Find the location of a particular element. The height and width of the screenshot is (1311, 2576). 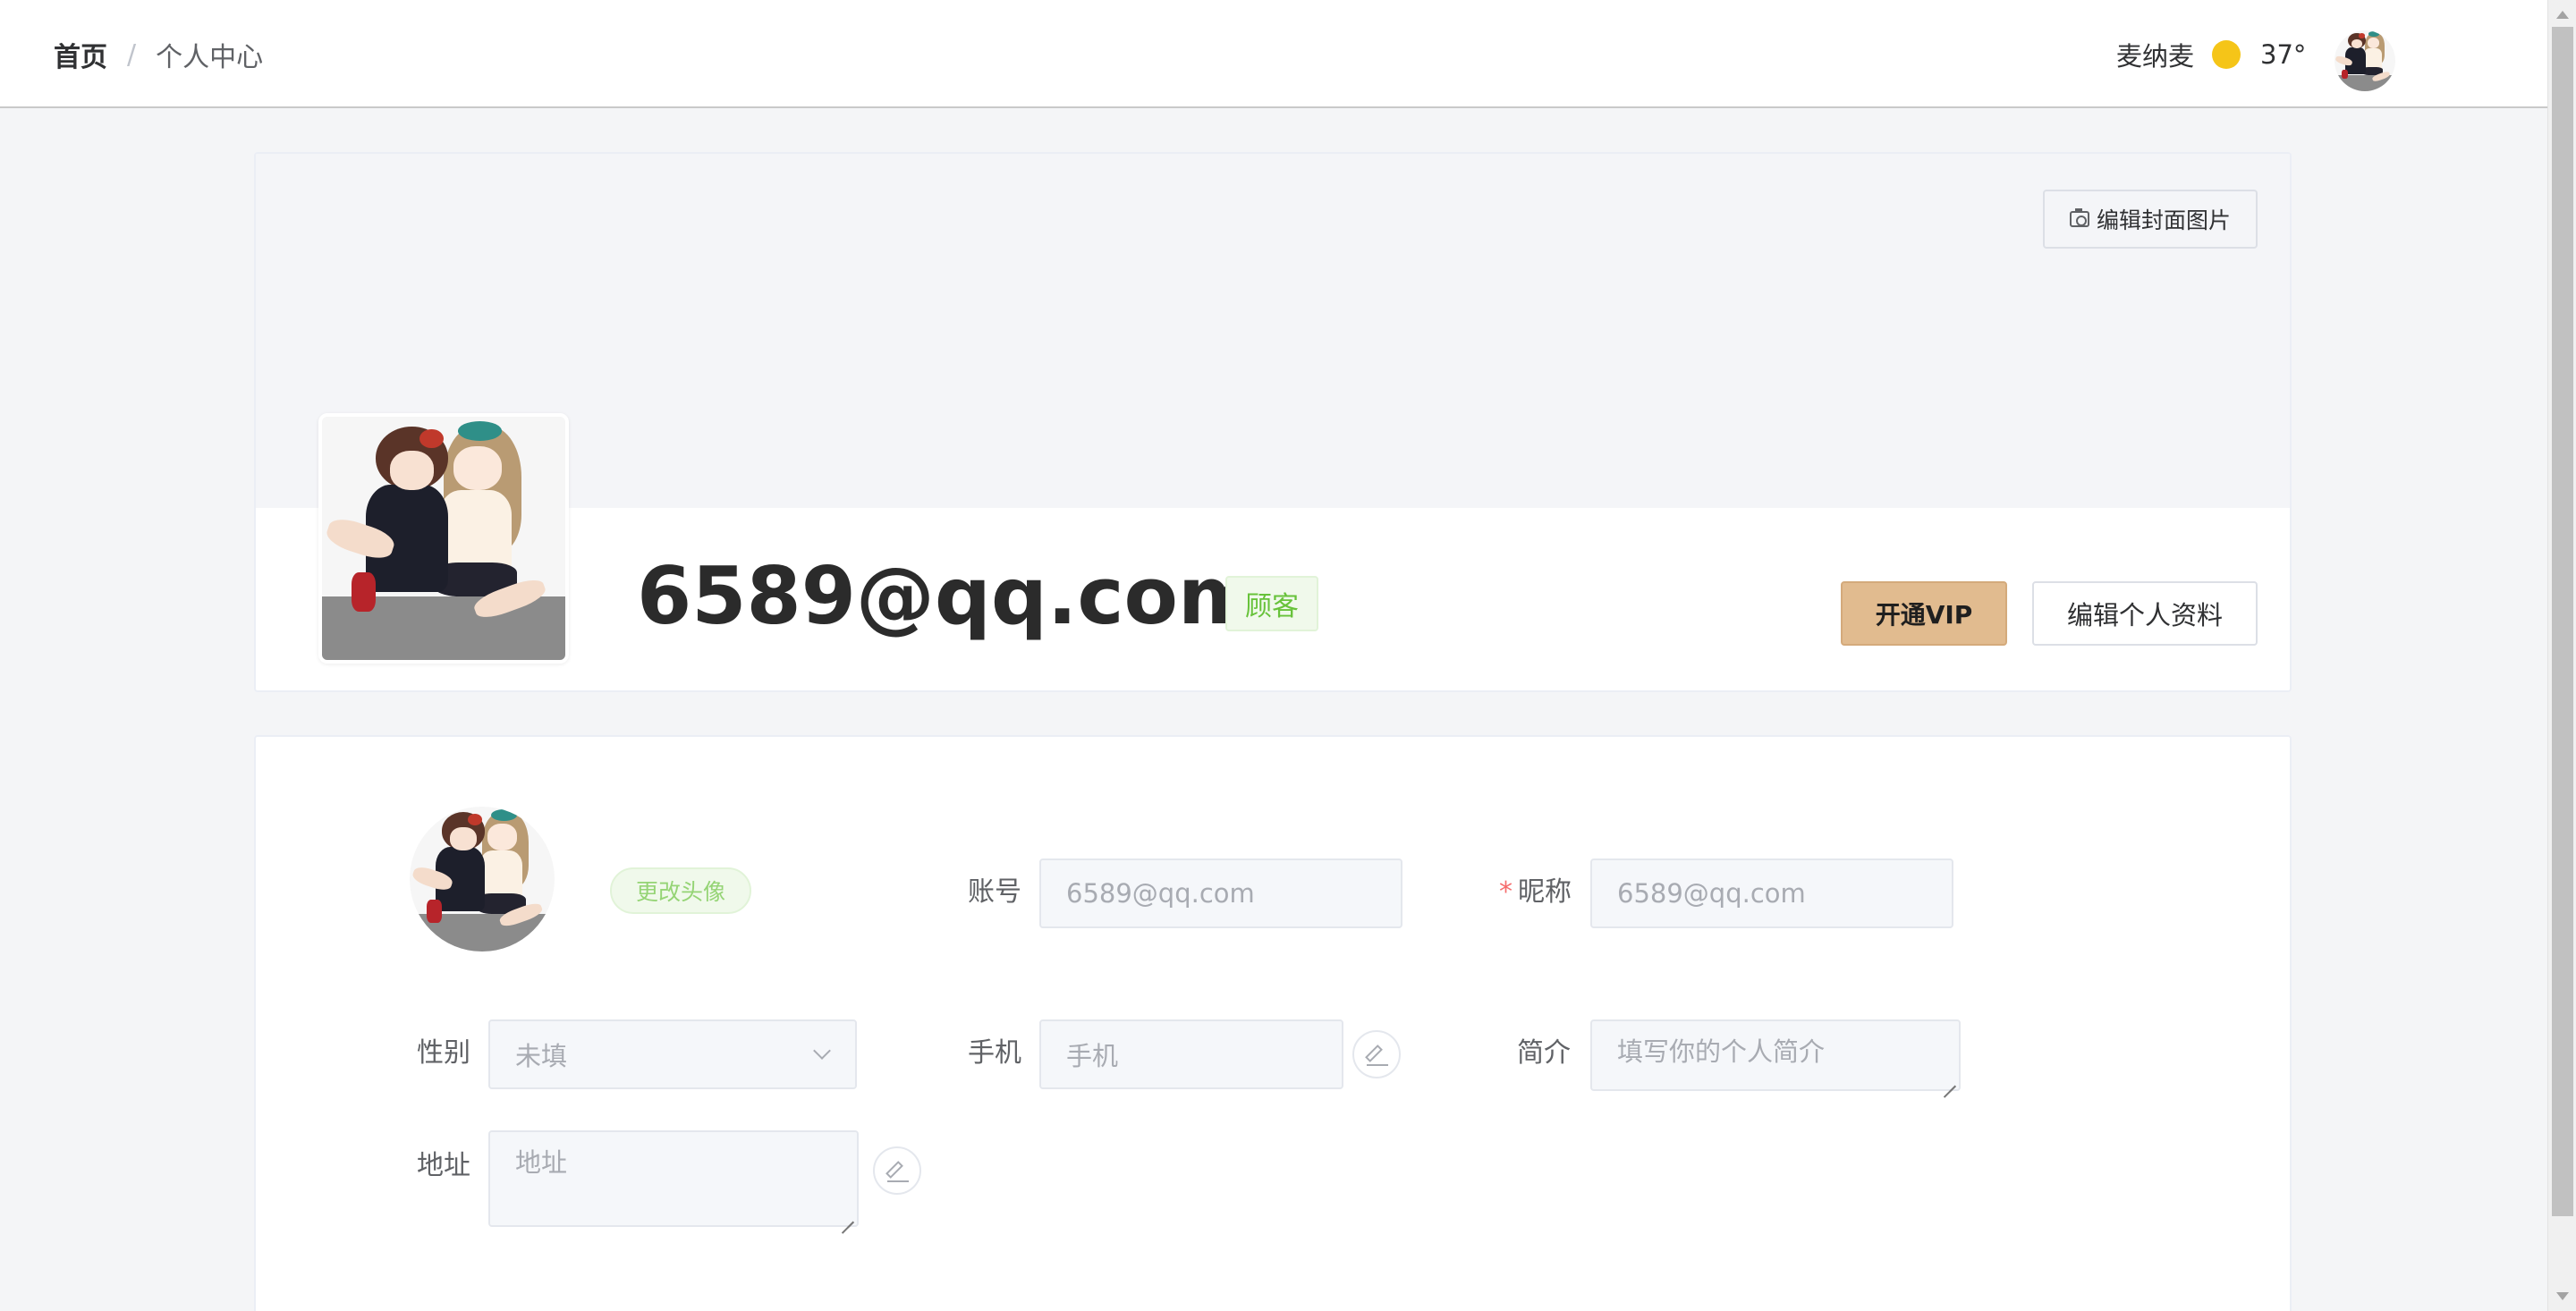

scroll-thumb is located at coordinates (2562, 621).